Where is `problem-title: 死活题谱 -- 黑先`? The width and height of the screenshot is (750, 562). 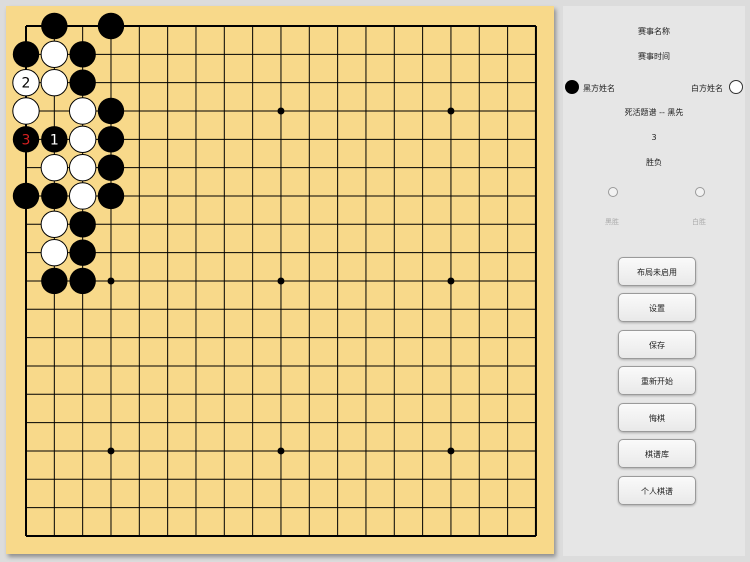
problem-title: 死活题谱 -- 黑先 is located at coordinates (654, 112).